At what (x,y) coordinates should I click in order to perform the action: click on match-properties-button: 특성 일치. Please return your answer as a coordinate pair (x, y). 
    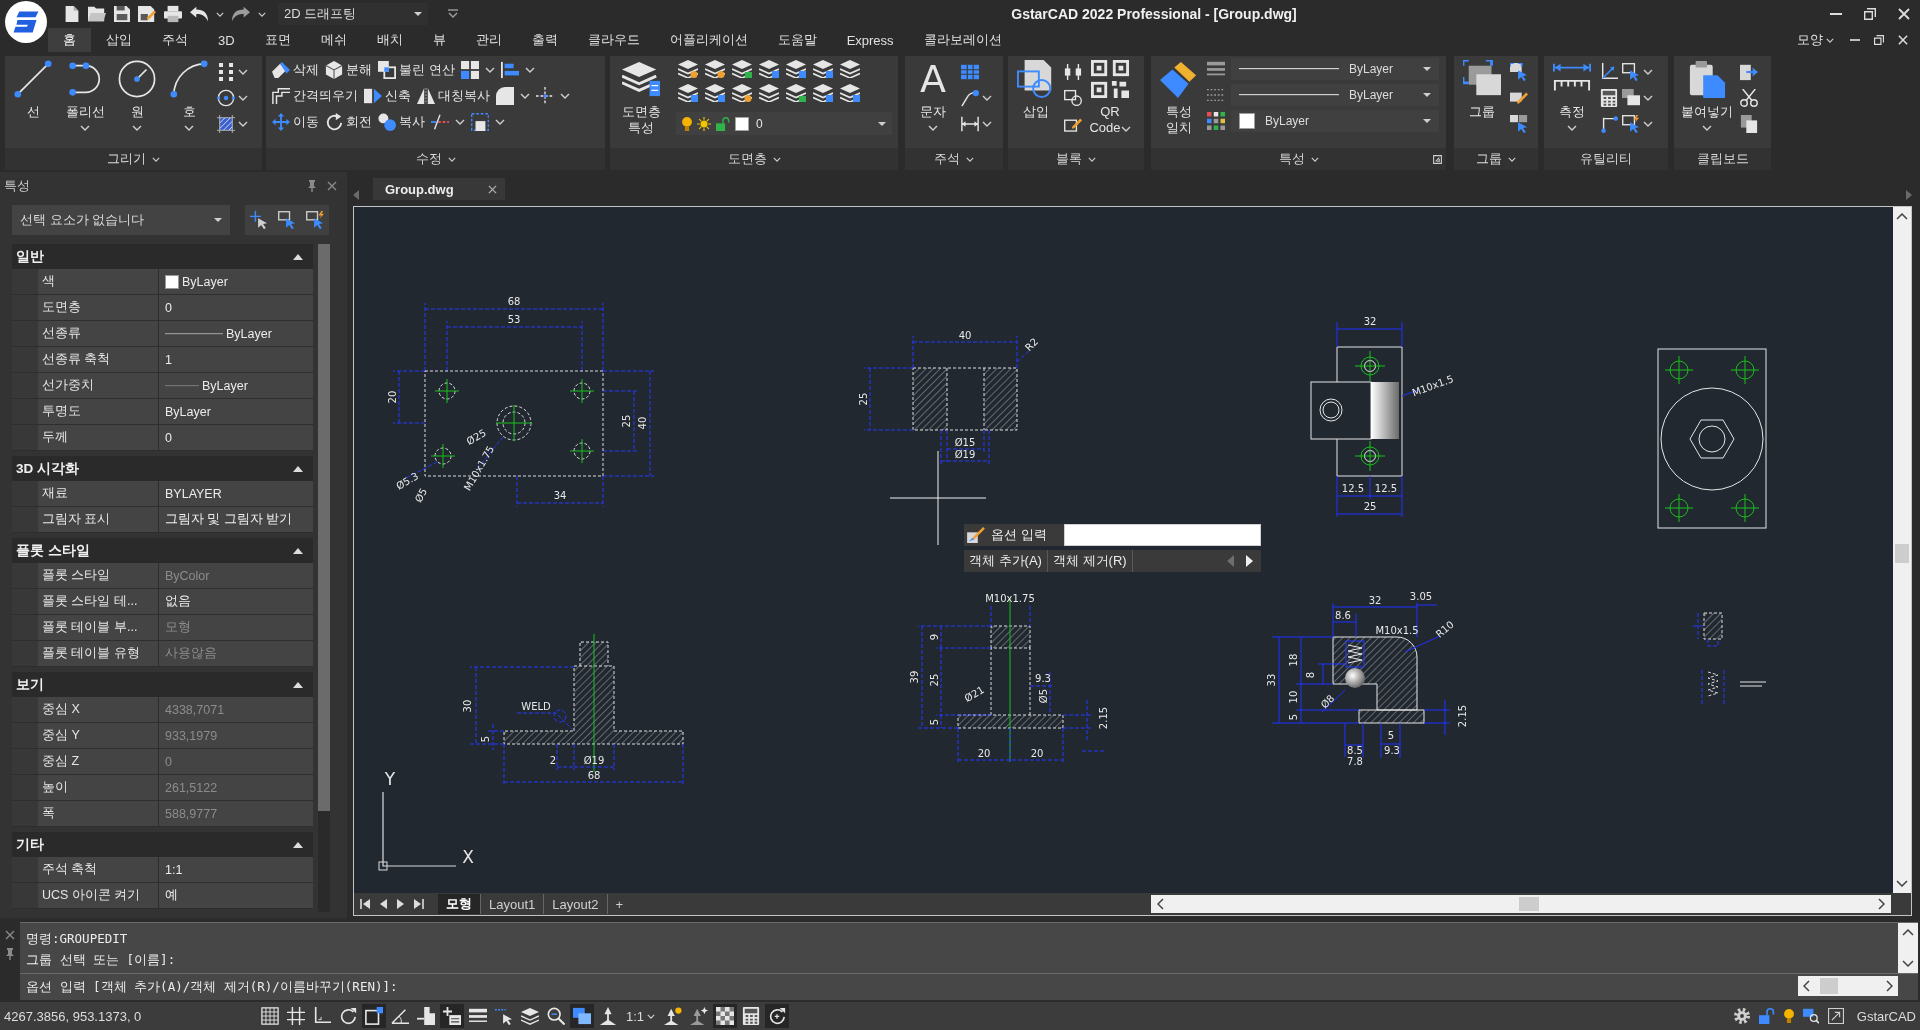
    Looking at the image, I should click on (1179, 102).